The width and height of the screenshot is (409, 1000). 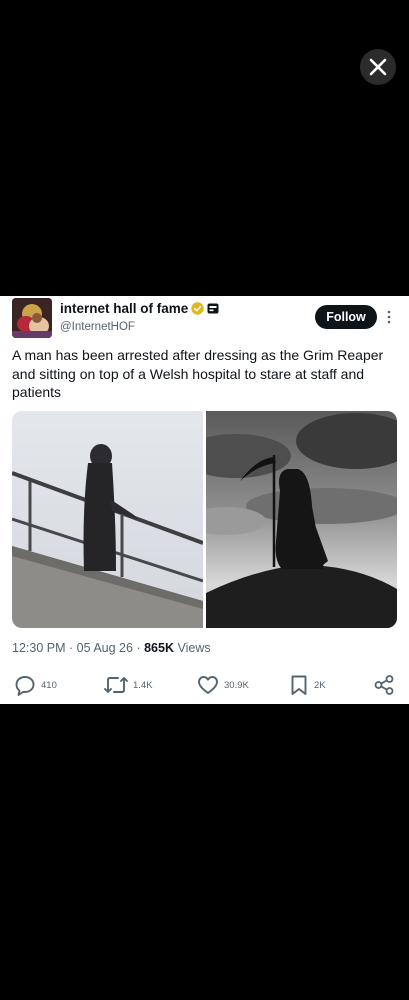 I want to click on action-bar: 410 1.4K 30.9K 2K, so click(x=204, y=685).